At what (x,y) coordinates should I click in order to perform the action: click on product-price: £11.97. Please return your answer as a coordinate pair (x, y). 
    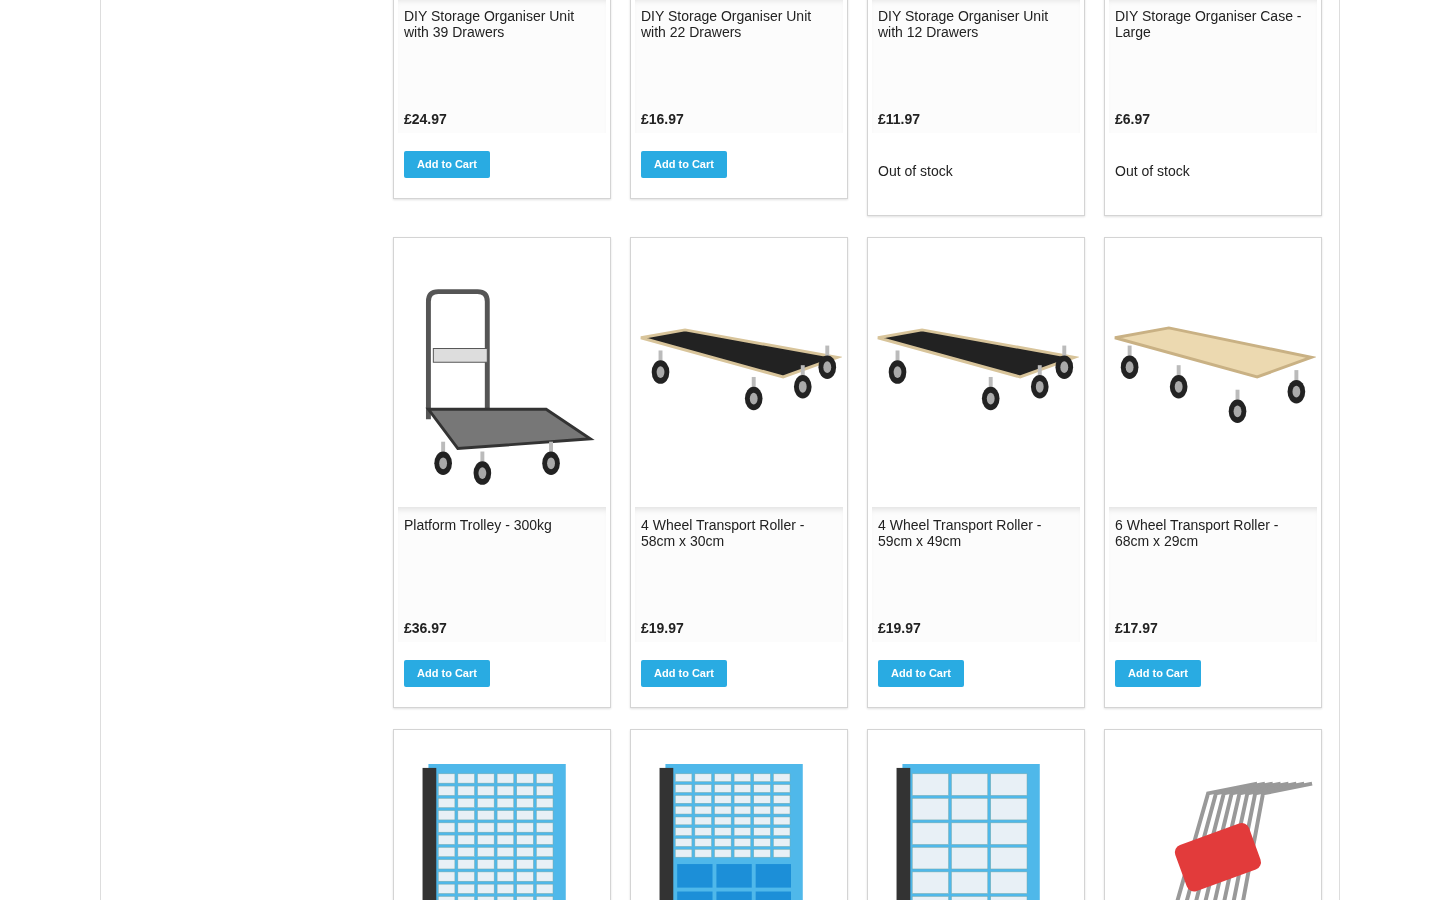
    Looking at the image, I should click on (900, 119).